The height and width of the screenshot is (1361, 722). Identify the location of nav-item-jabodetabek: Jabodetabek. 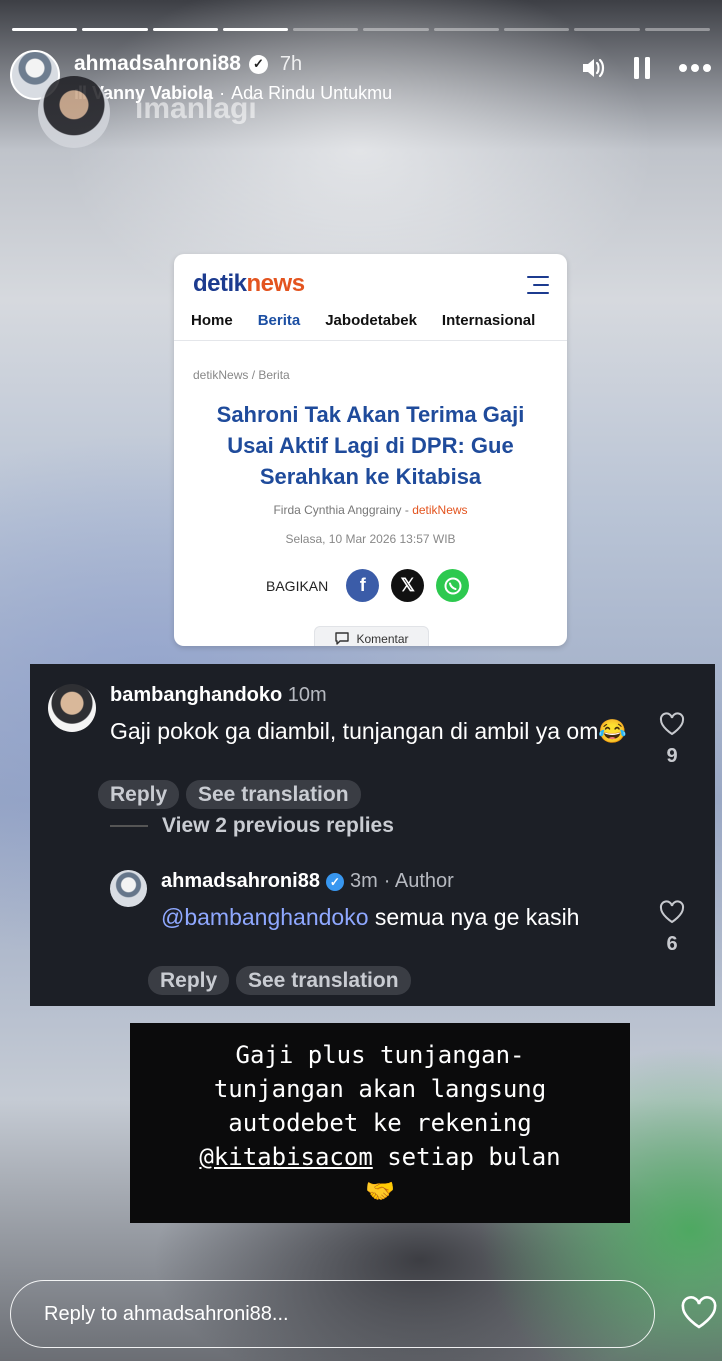
(371, 320).